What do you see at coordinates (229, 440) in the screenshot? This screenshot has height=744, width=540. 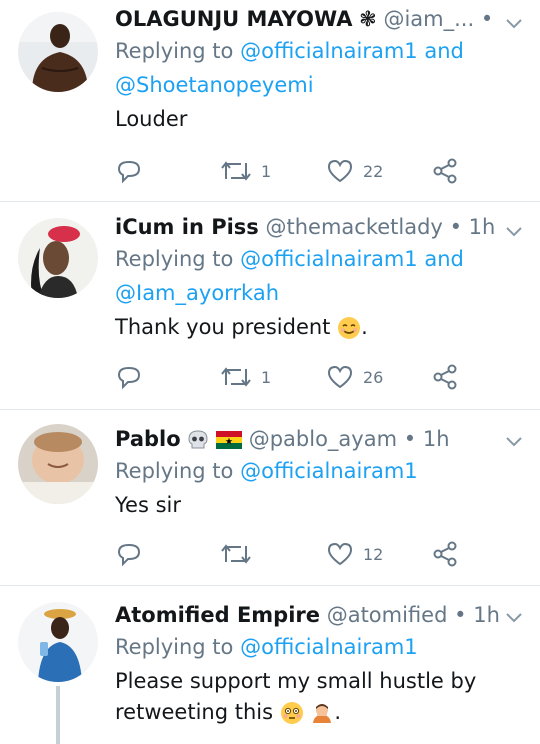 I see `ghana-flag-icon` at bounding box center [229, 440].